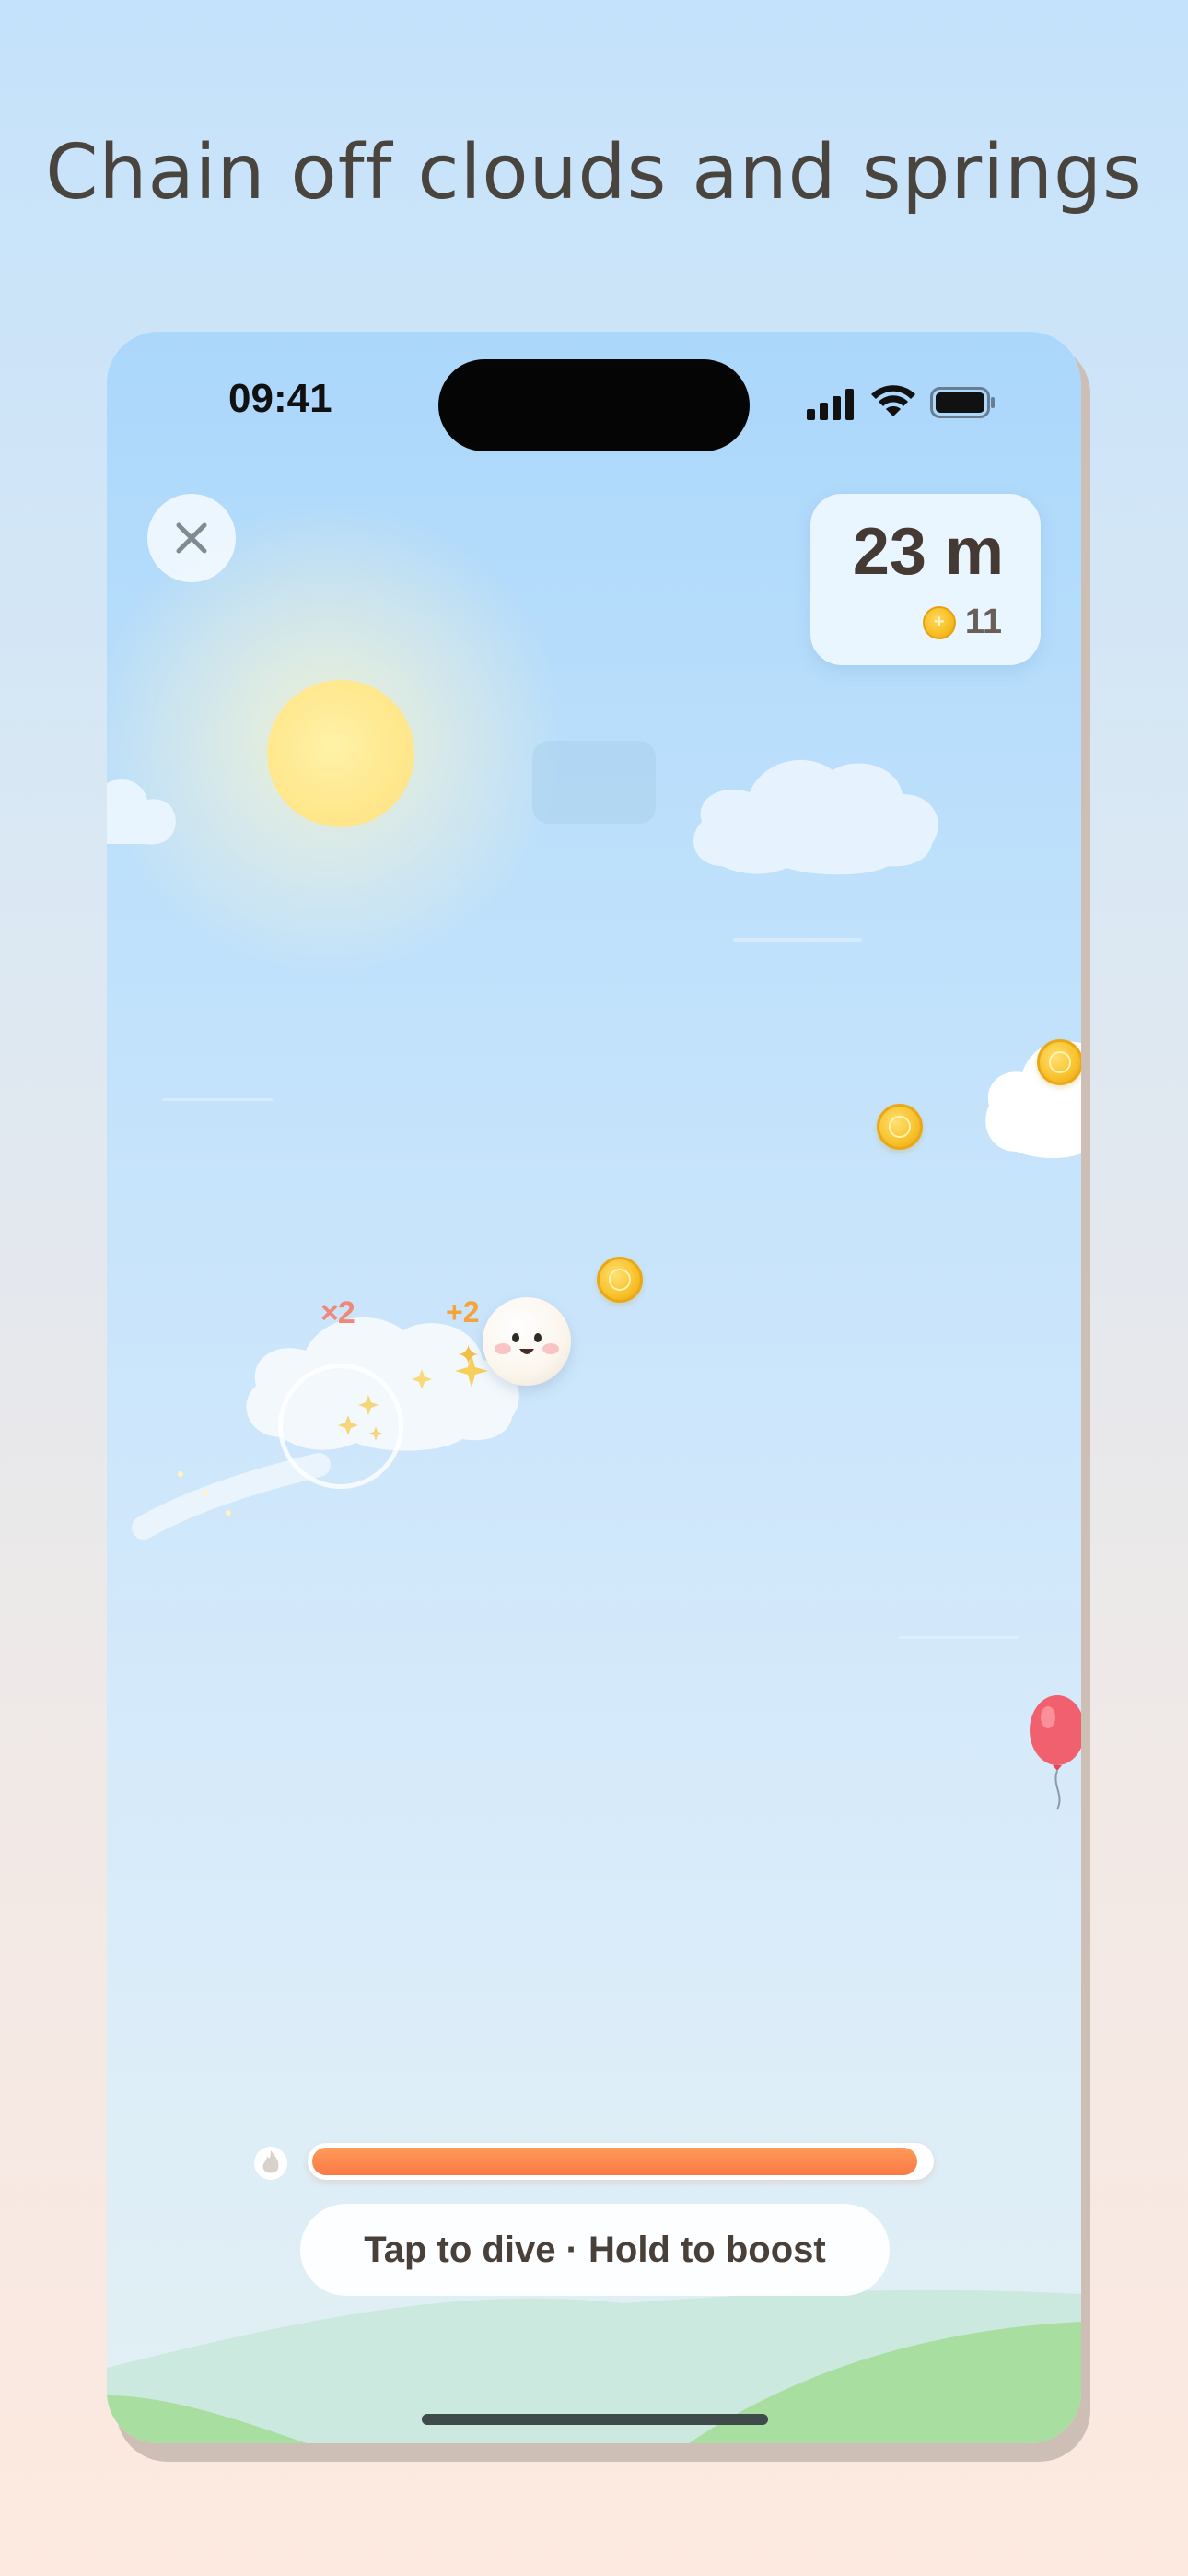 The image size is (1188, 2576). I want to click on battery-icon, so click(962, 402).